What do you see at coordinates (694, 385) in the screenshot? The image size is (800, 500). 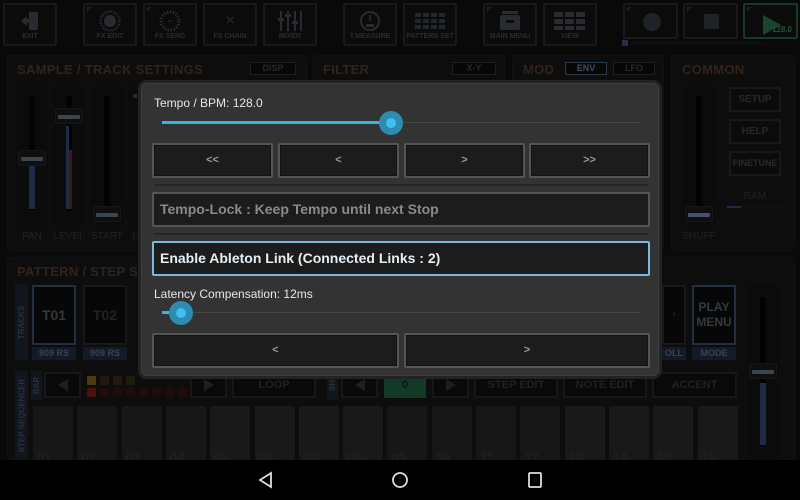 I see `accent-button: ACCENT` at bounding box center [694, 385].